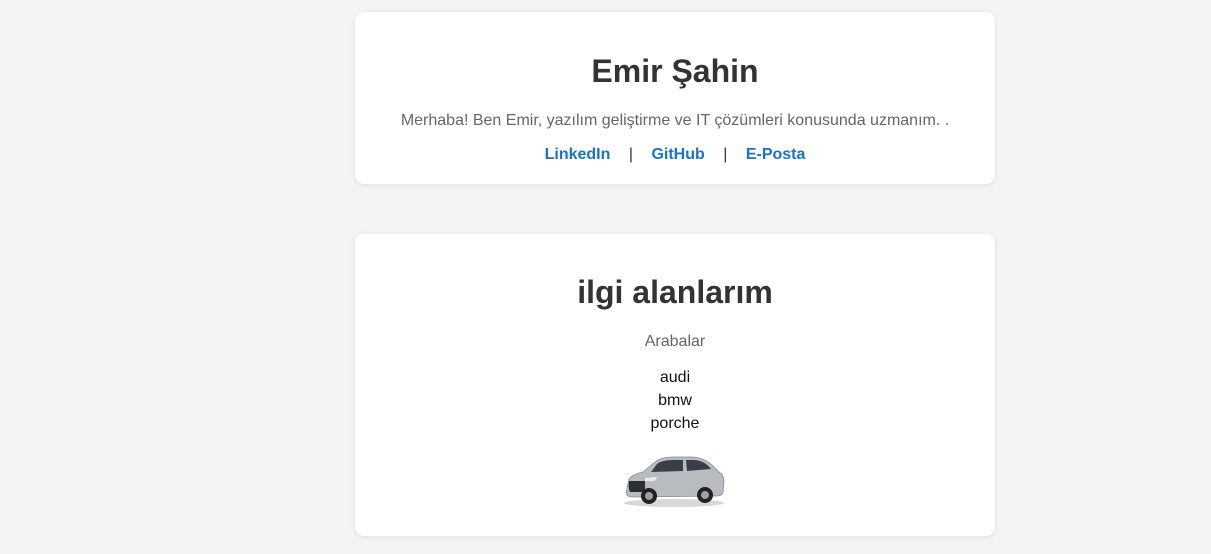 This screenshot has width=1211, height=554. I want to click on email-link: E-Posta, so click(776, 154).